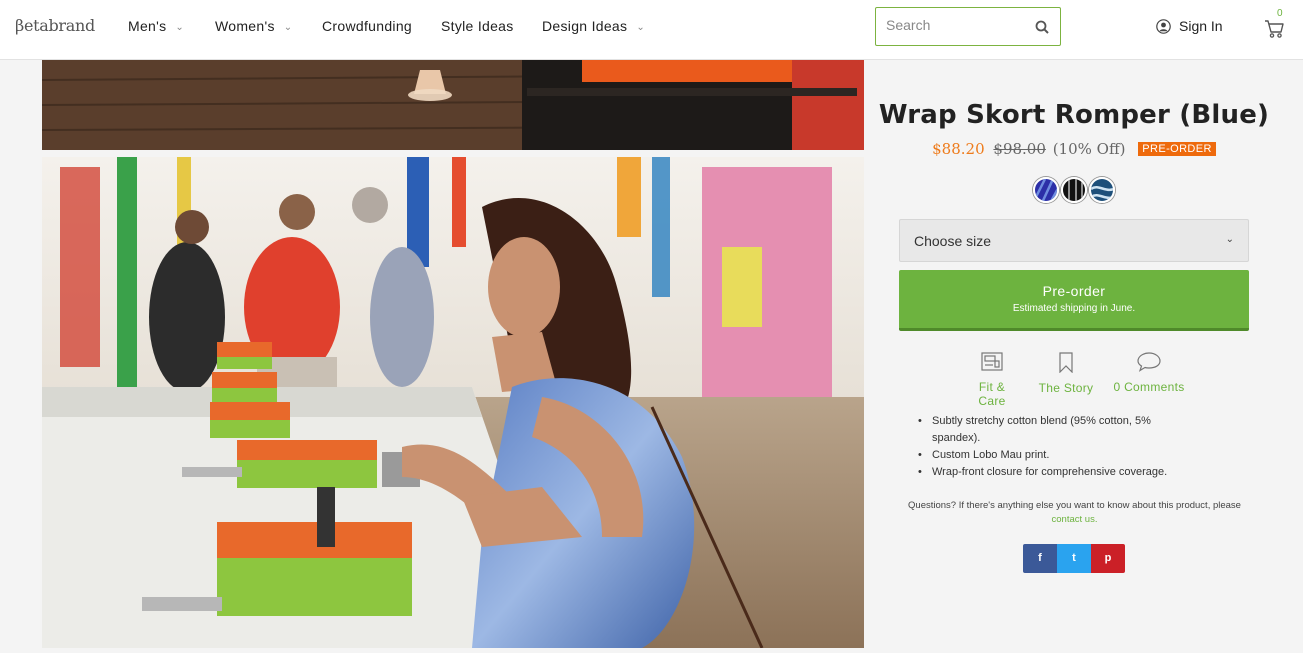  Describe the element at coordinates (1066, 362) in the screenshot. I see `bookmark-icon` at that location.